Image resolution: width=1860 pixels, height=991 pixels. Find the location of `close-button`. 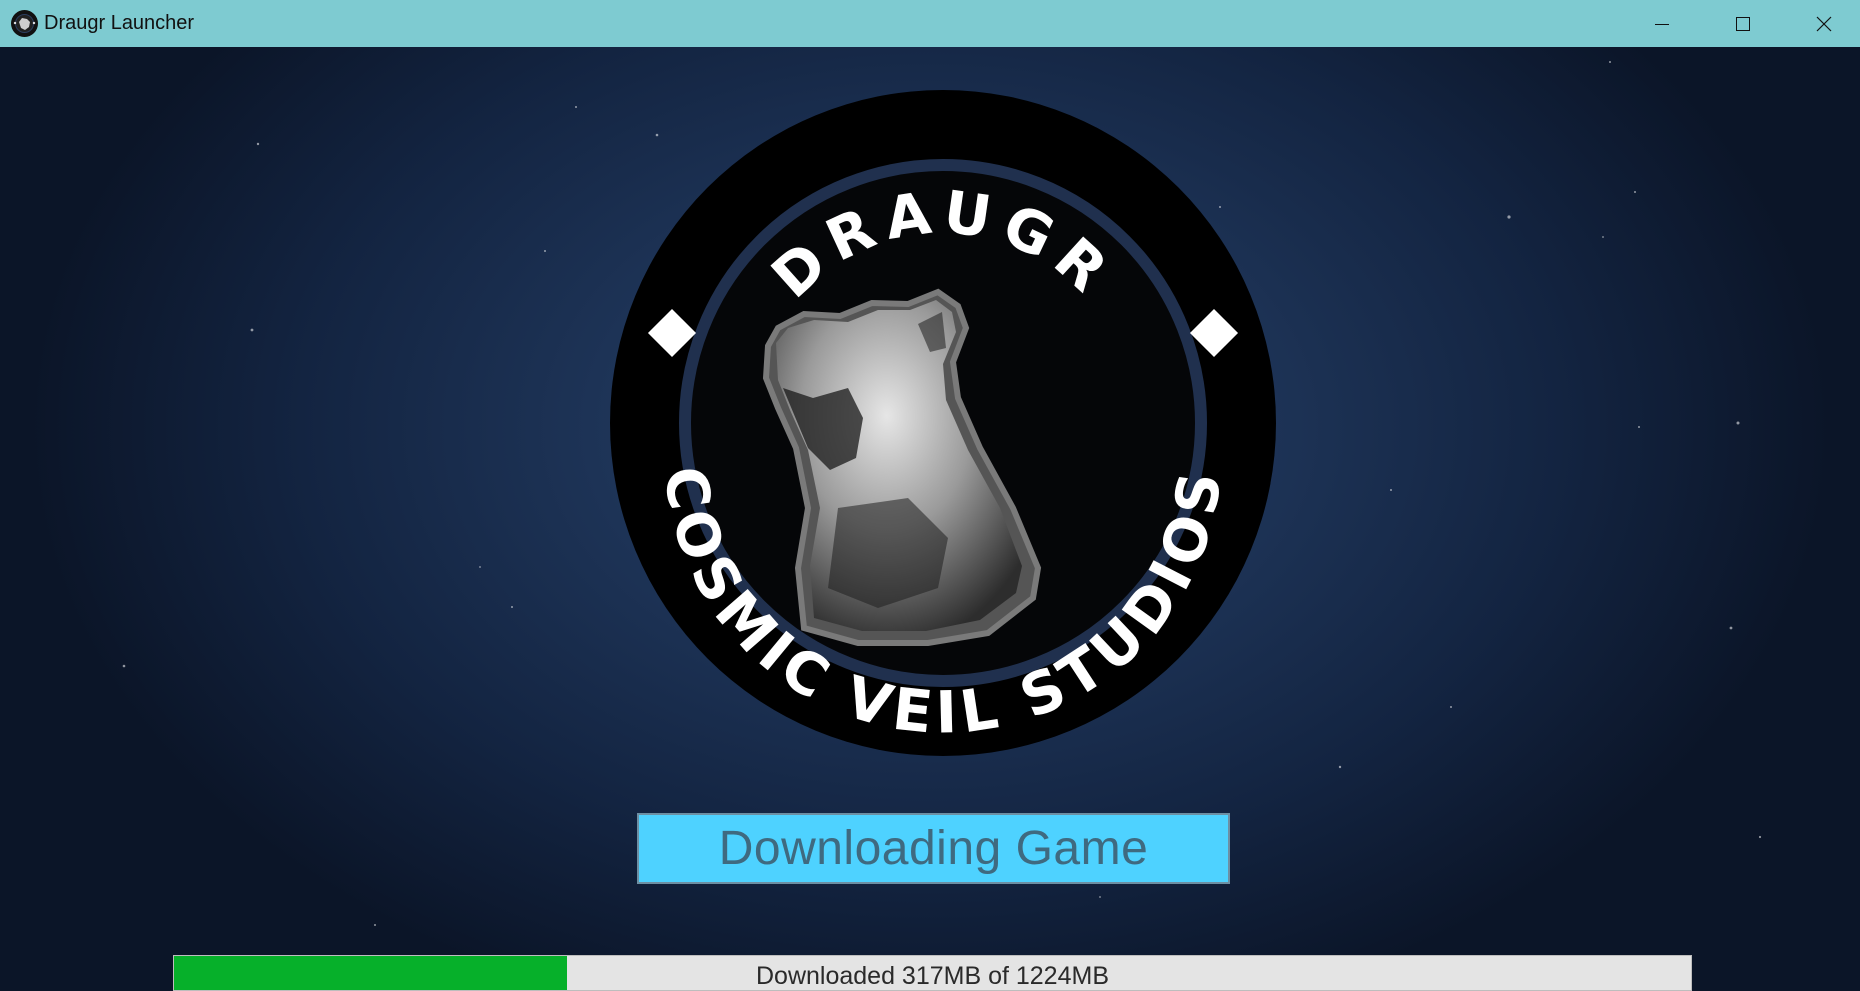

close-button is located at coordinates (1822, 23).